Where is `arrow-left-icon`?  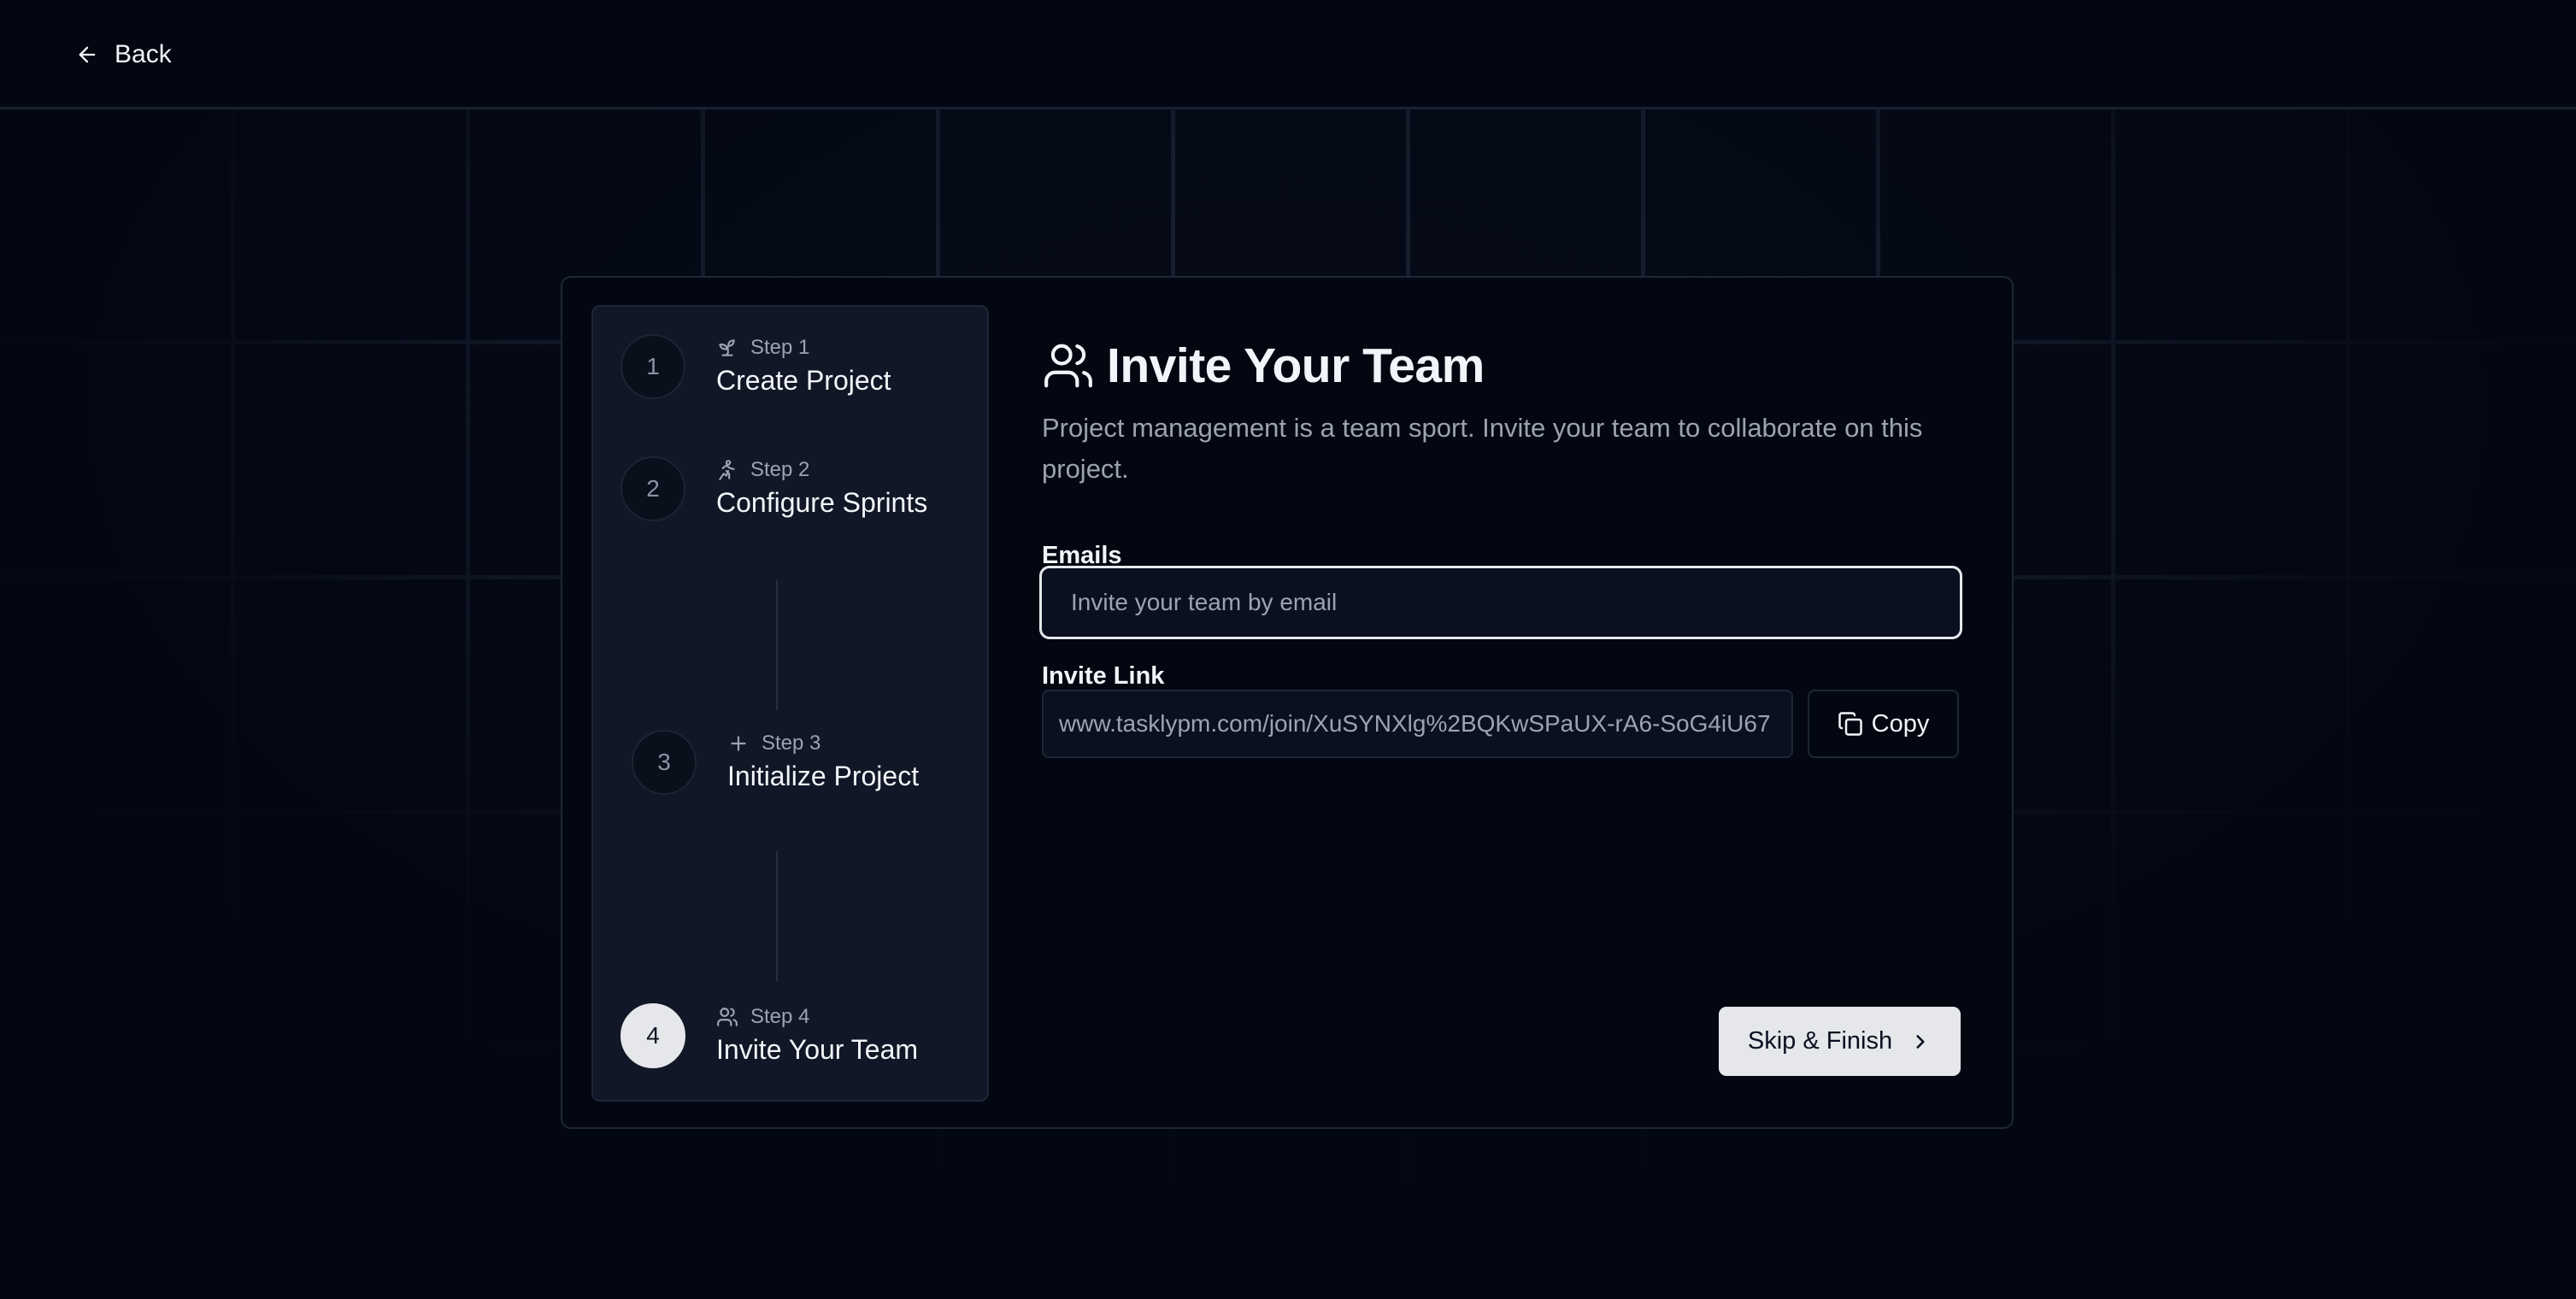 arrow-left-icon is located at coordinates (87, 55).